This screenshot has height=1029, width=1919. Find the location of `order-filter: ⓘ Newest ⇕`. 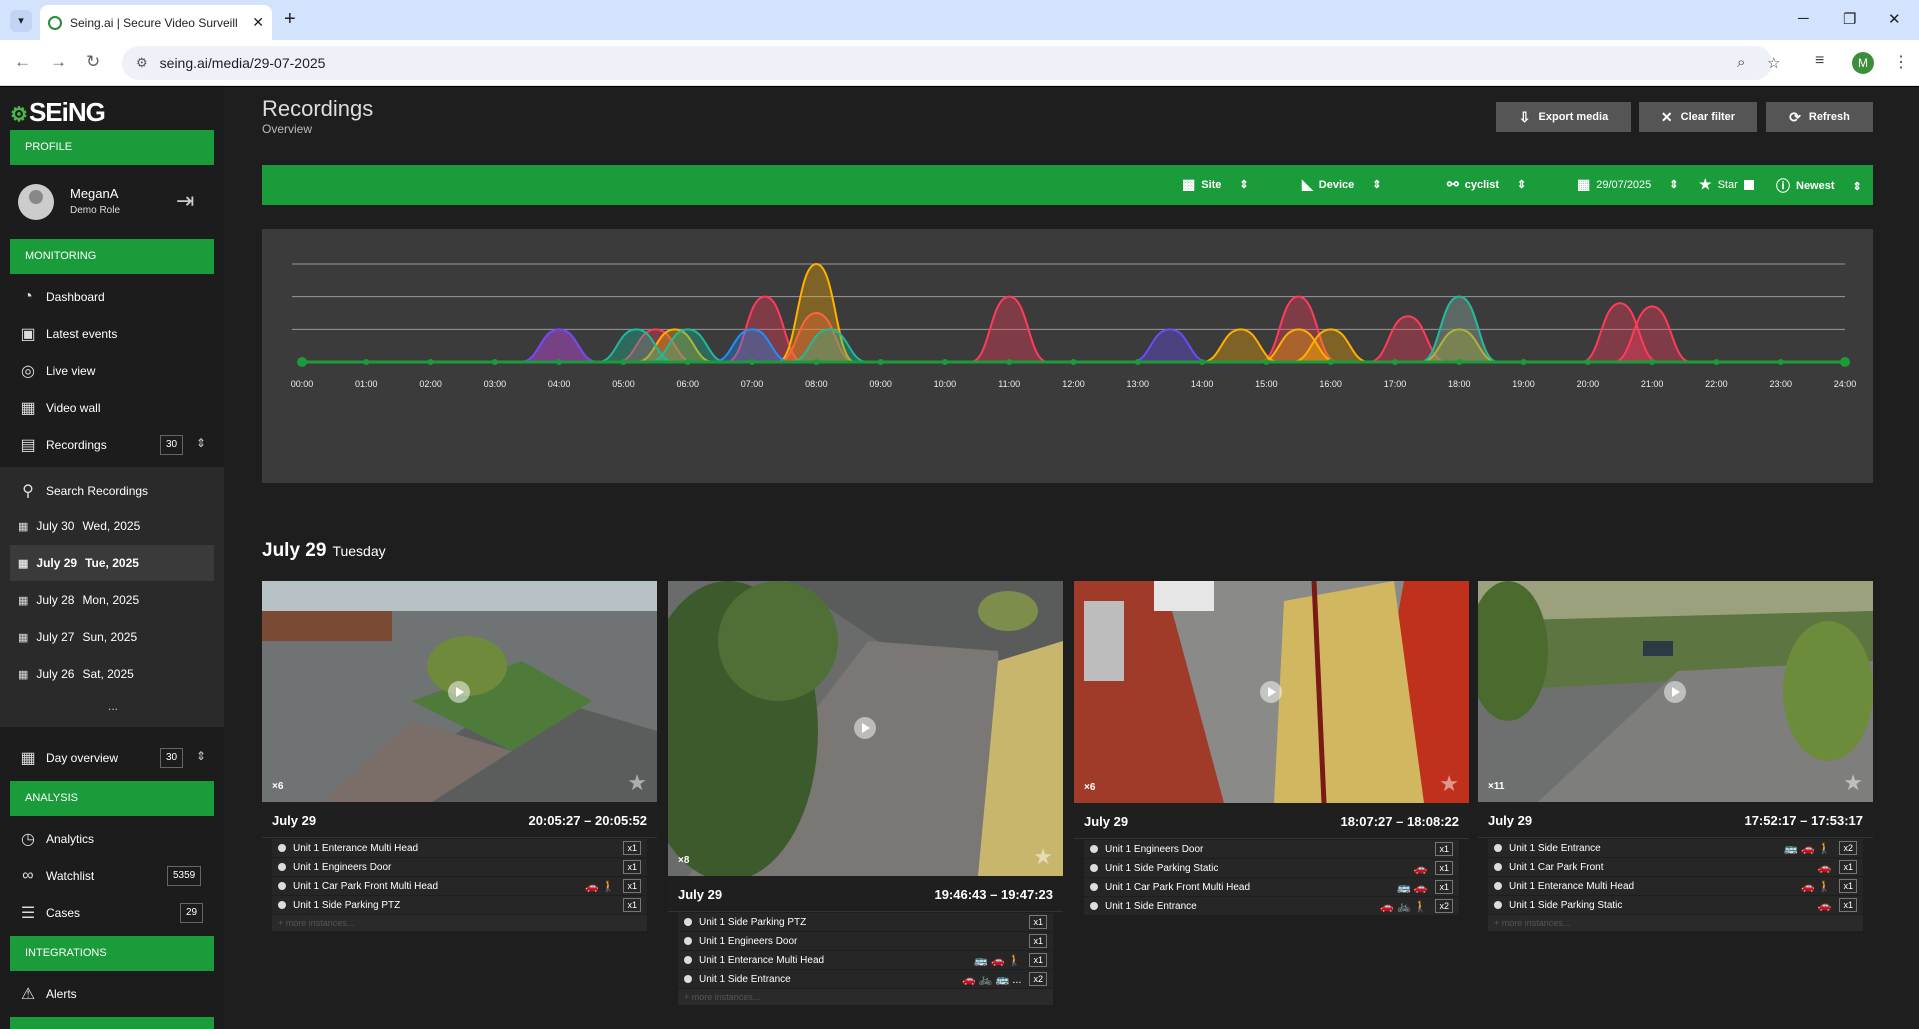

order-filter: ⓘ Newest ⇕ is located at coordinates (1819, 186).